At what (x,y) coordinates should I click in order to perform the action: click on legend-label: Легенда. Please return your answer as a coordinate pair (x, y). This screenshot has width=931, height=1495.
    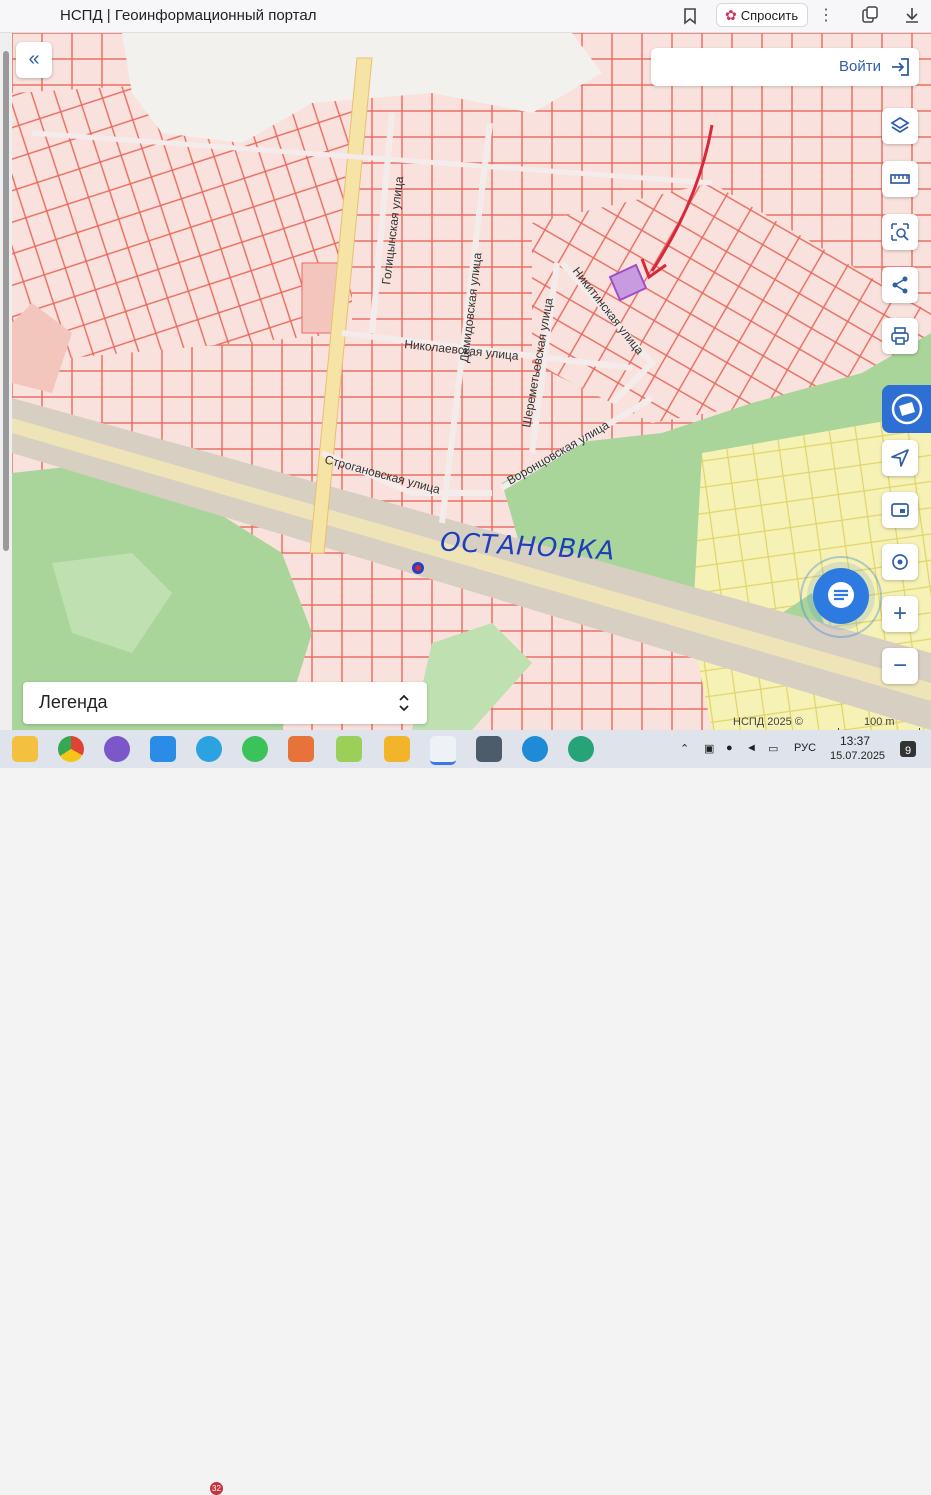
    Looking at the image, I should click on (73, 702).